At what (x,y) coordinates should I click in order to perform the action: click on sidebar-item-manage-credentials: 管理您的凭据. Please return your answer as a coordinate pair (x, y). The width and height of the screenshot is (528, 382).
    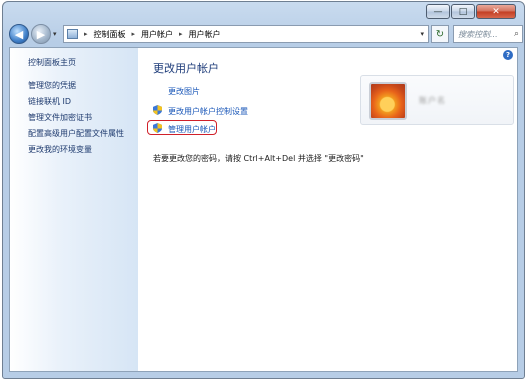
    Looking at the image, I should click on (52, 85).